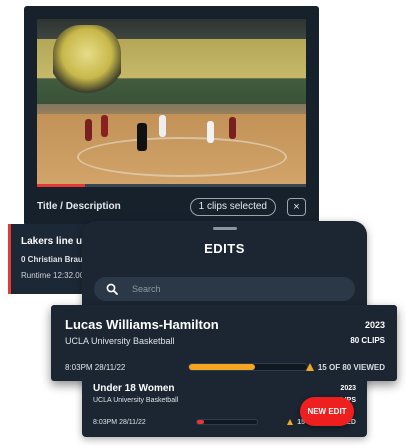 This screenshot has width=406, height=447. I want to click on edit-clip-count: 80 CLIPS, so click(367, 340).